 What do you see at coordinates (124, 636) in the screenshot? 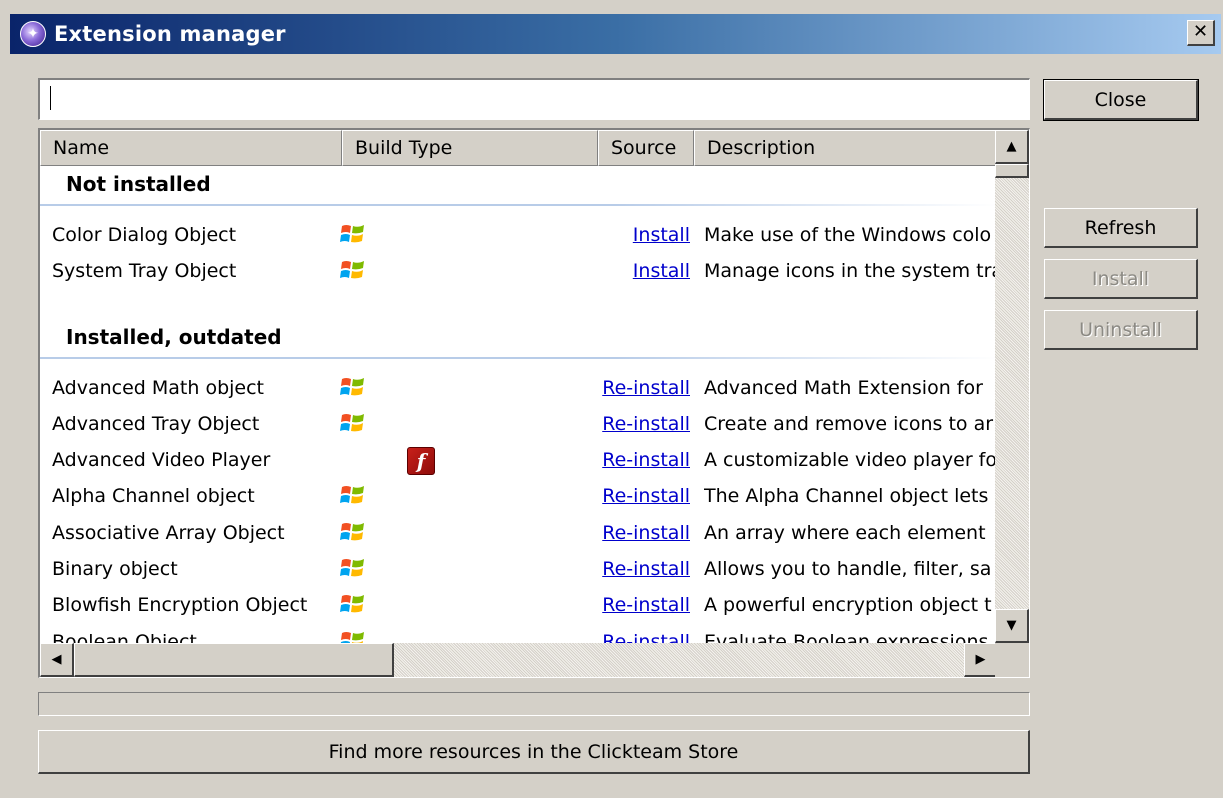
I see `extension-name: Boolean Object` at bounding box center [124, 636].